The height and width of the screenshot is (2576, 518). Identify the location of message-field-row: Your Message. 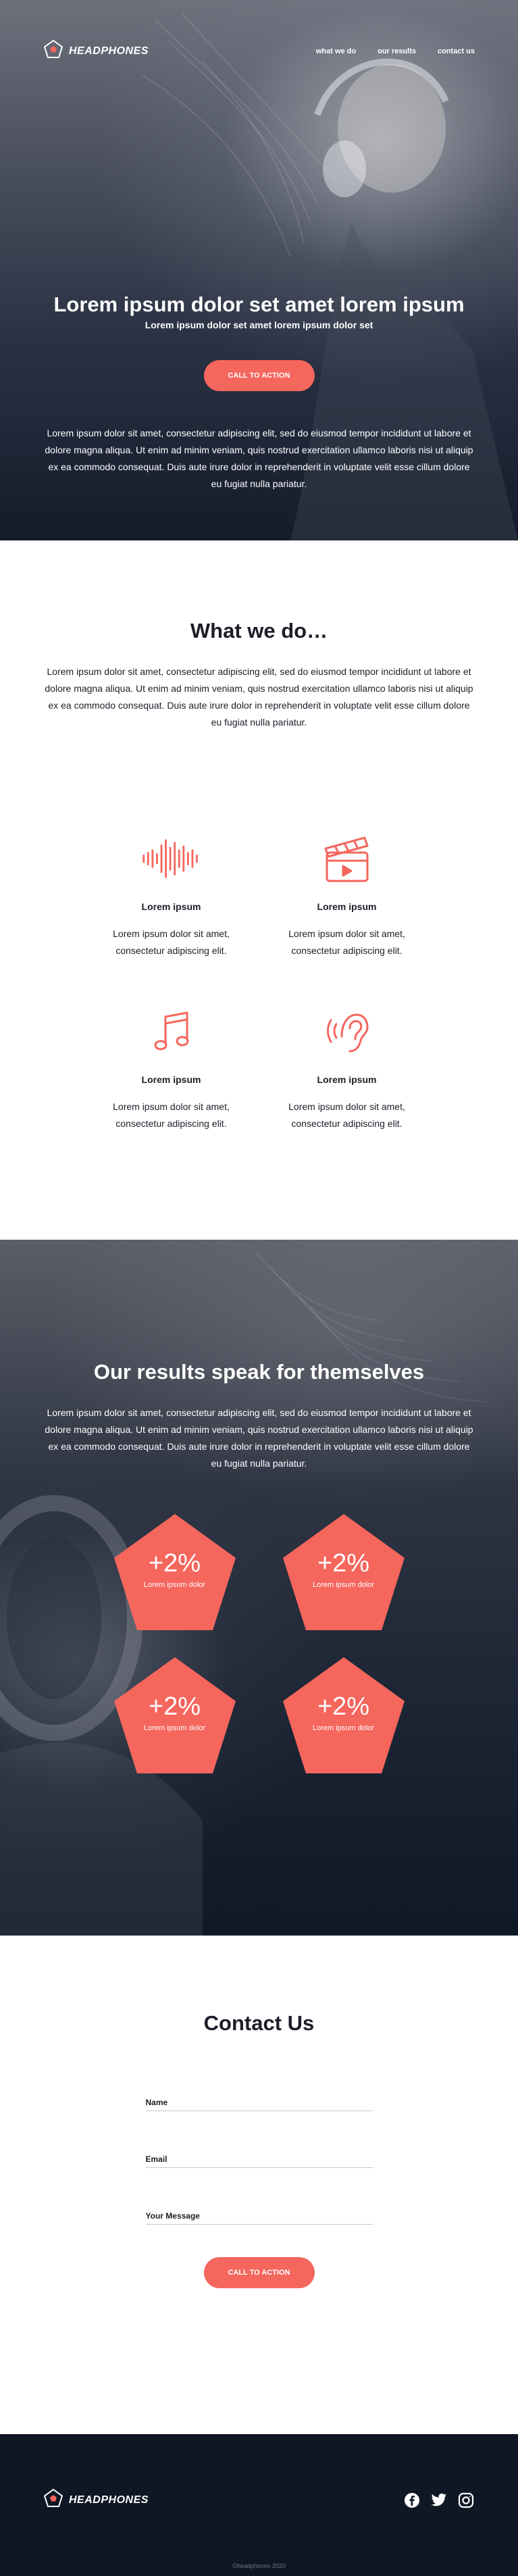
(259, 2212).